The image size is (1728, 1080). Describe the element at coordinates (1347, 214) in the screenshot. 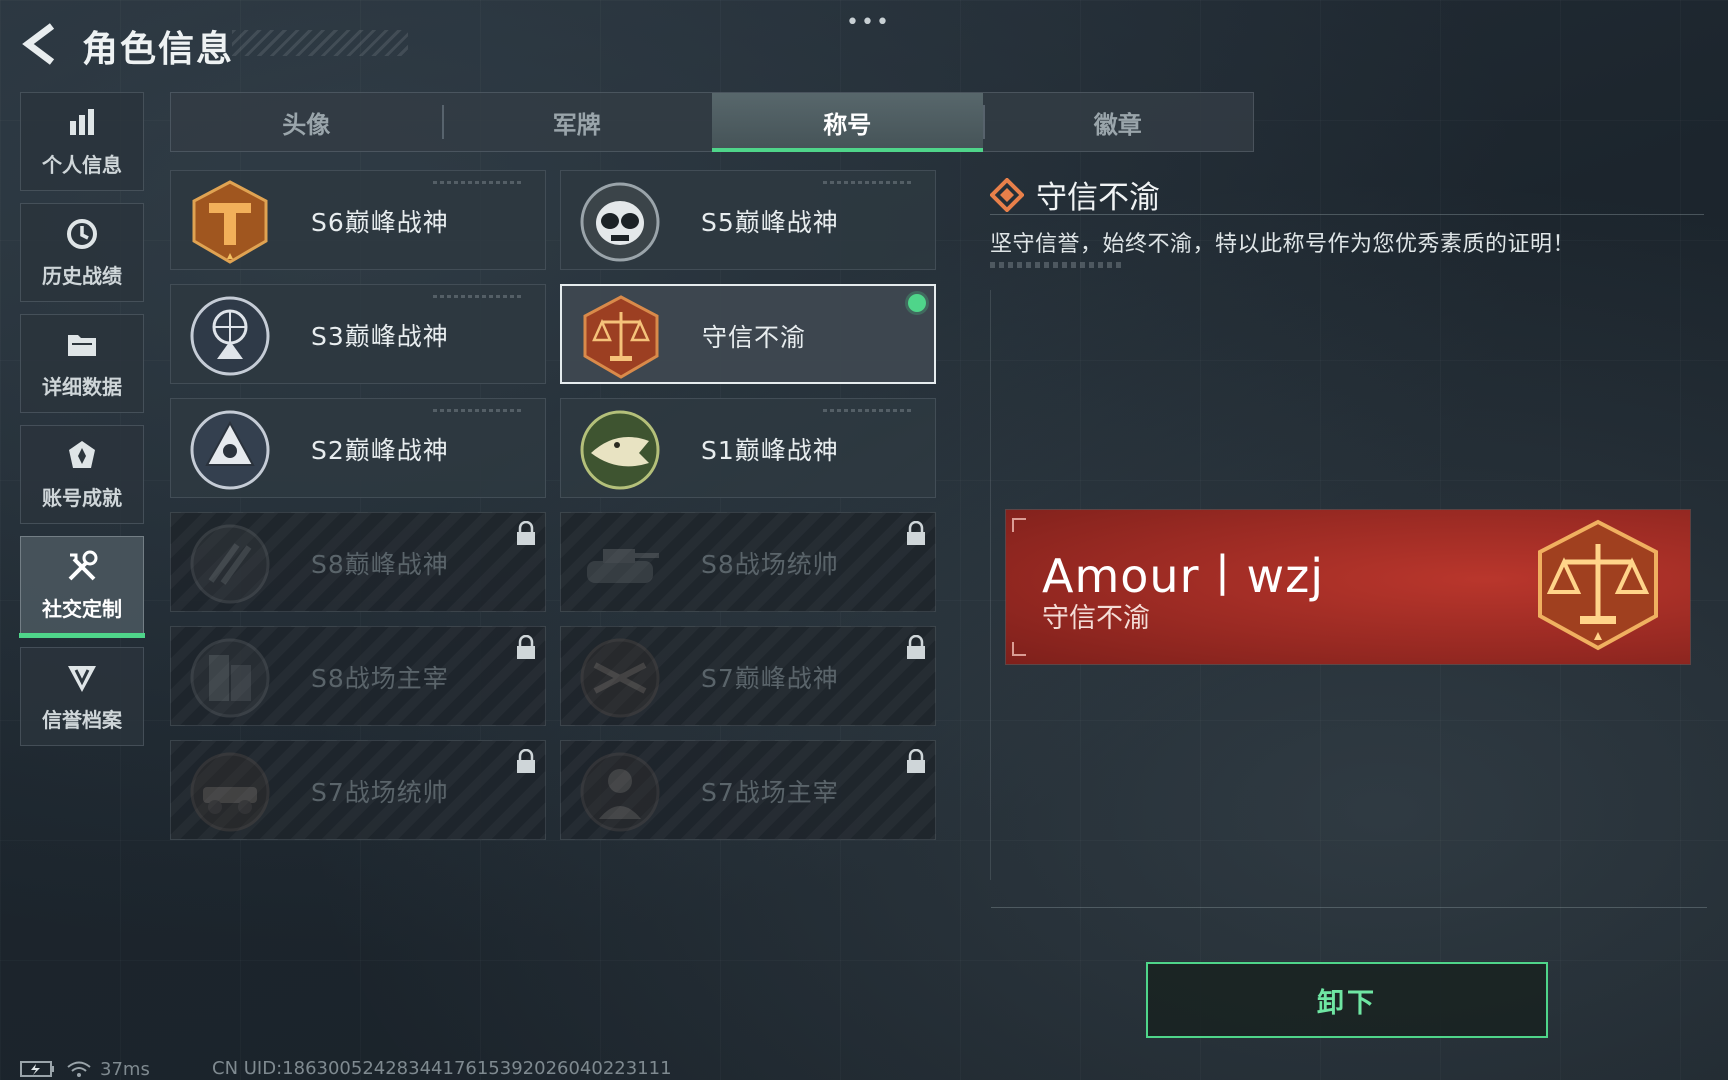

I see `detail-divider` at that location.